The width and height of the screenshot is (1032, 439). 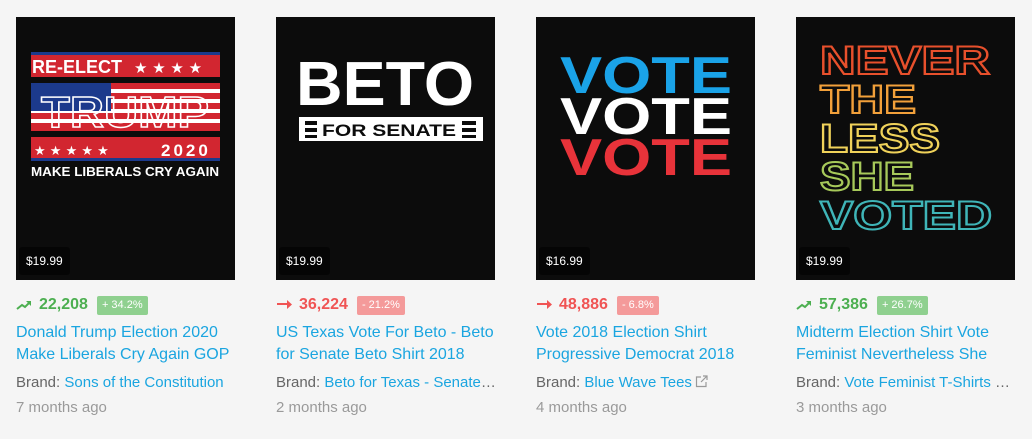 I want to click on rank-change-badge: - 6.8%, so click(x=637, y=305).